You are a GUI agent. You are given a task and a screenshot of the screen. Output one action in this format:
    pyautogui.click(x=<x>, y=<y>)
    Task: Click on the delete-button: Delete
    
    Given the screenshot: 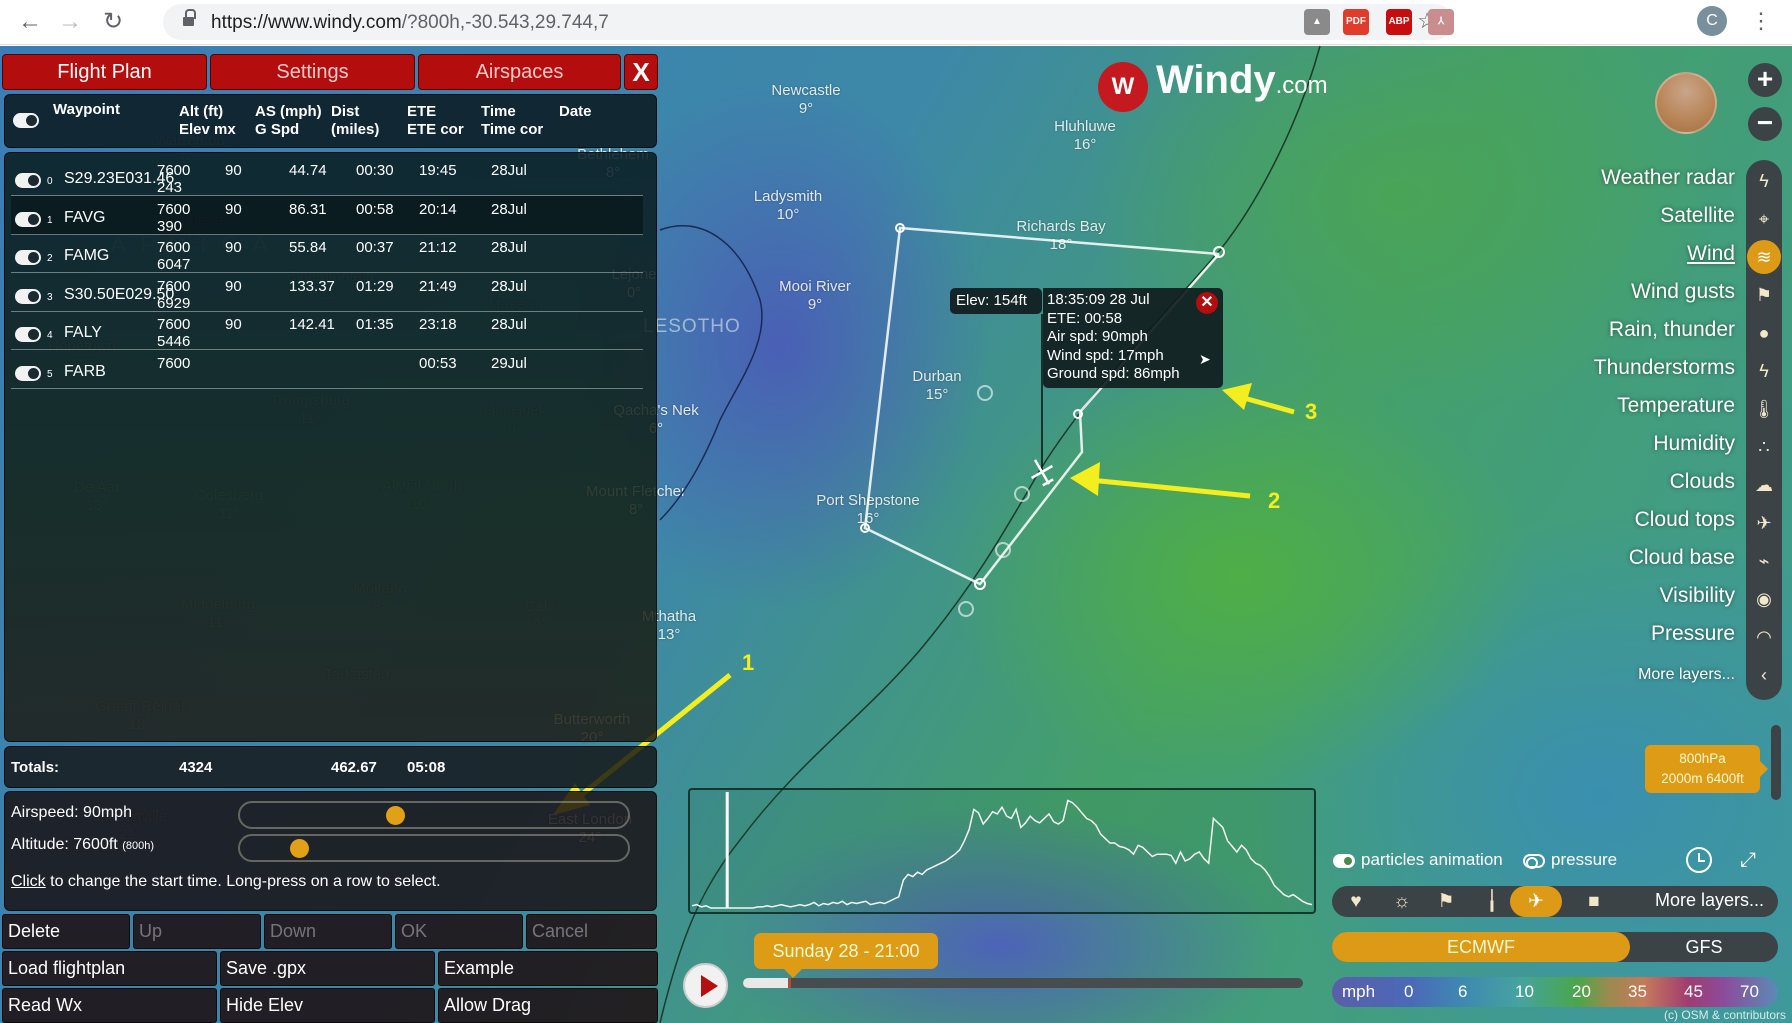 What is the action you would take?
    pyautogui.click(x=66, y=931)
    